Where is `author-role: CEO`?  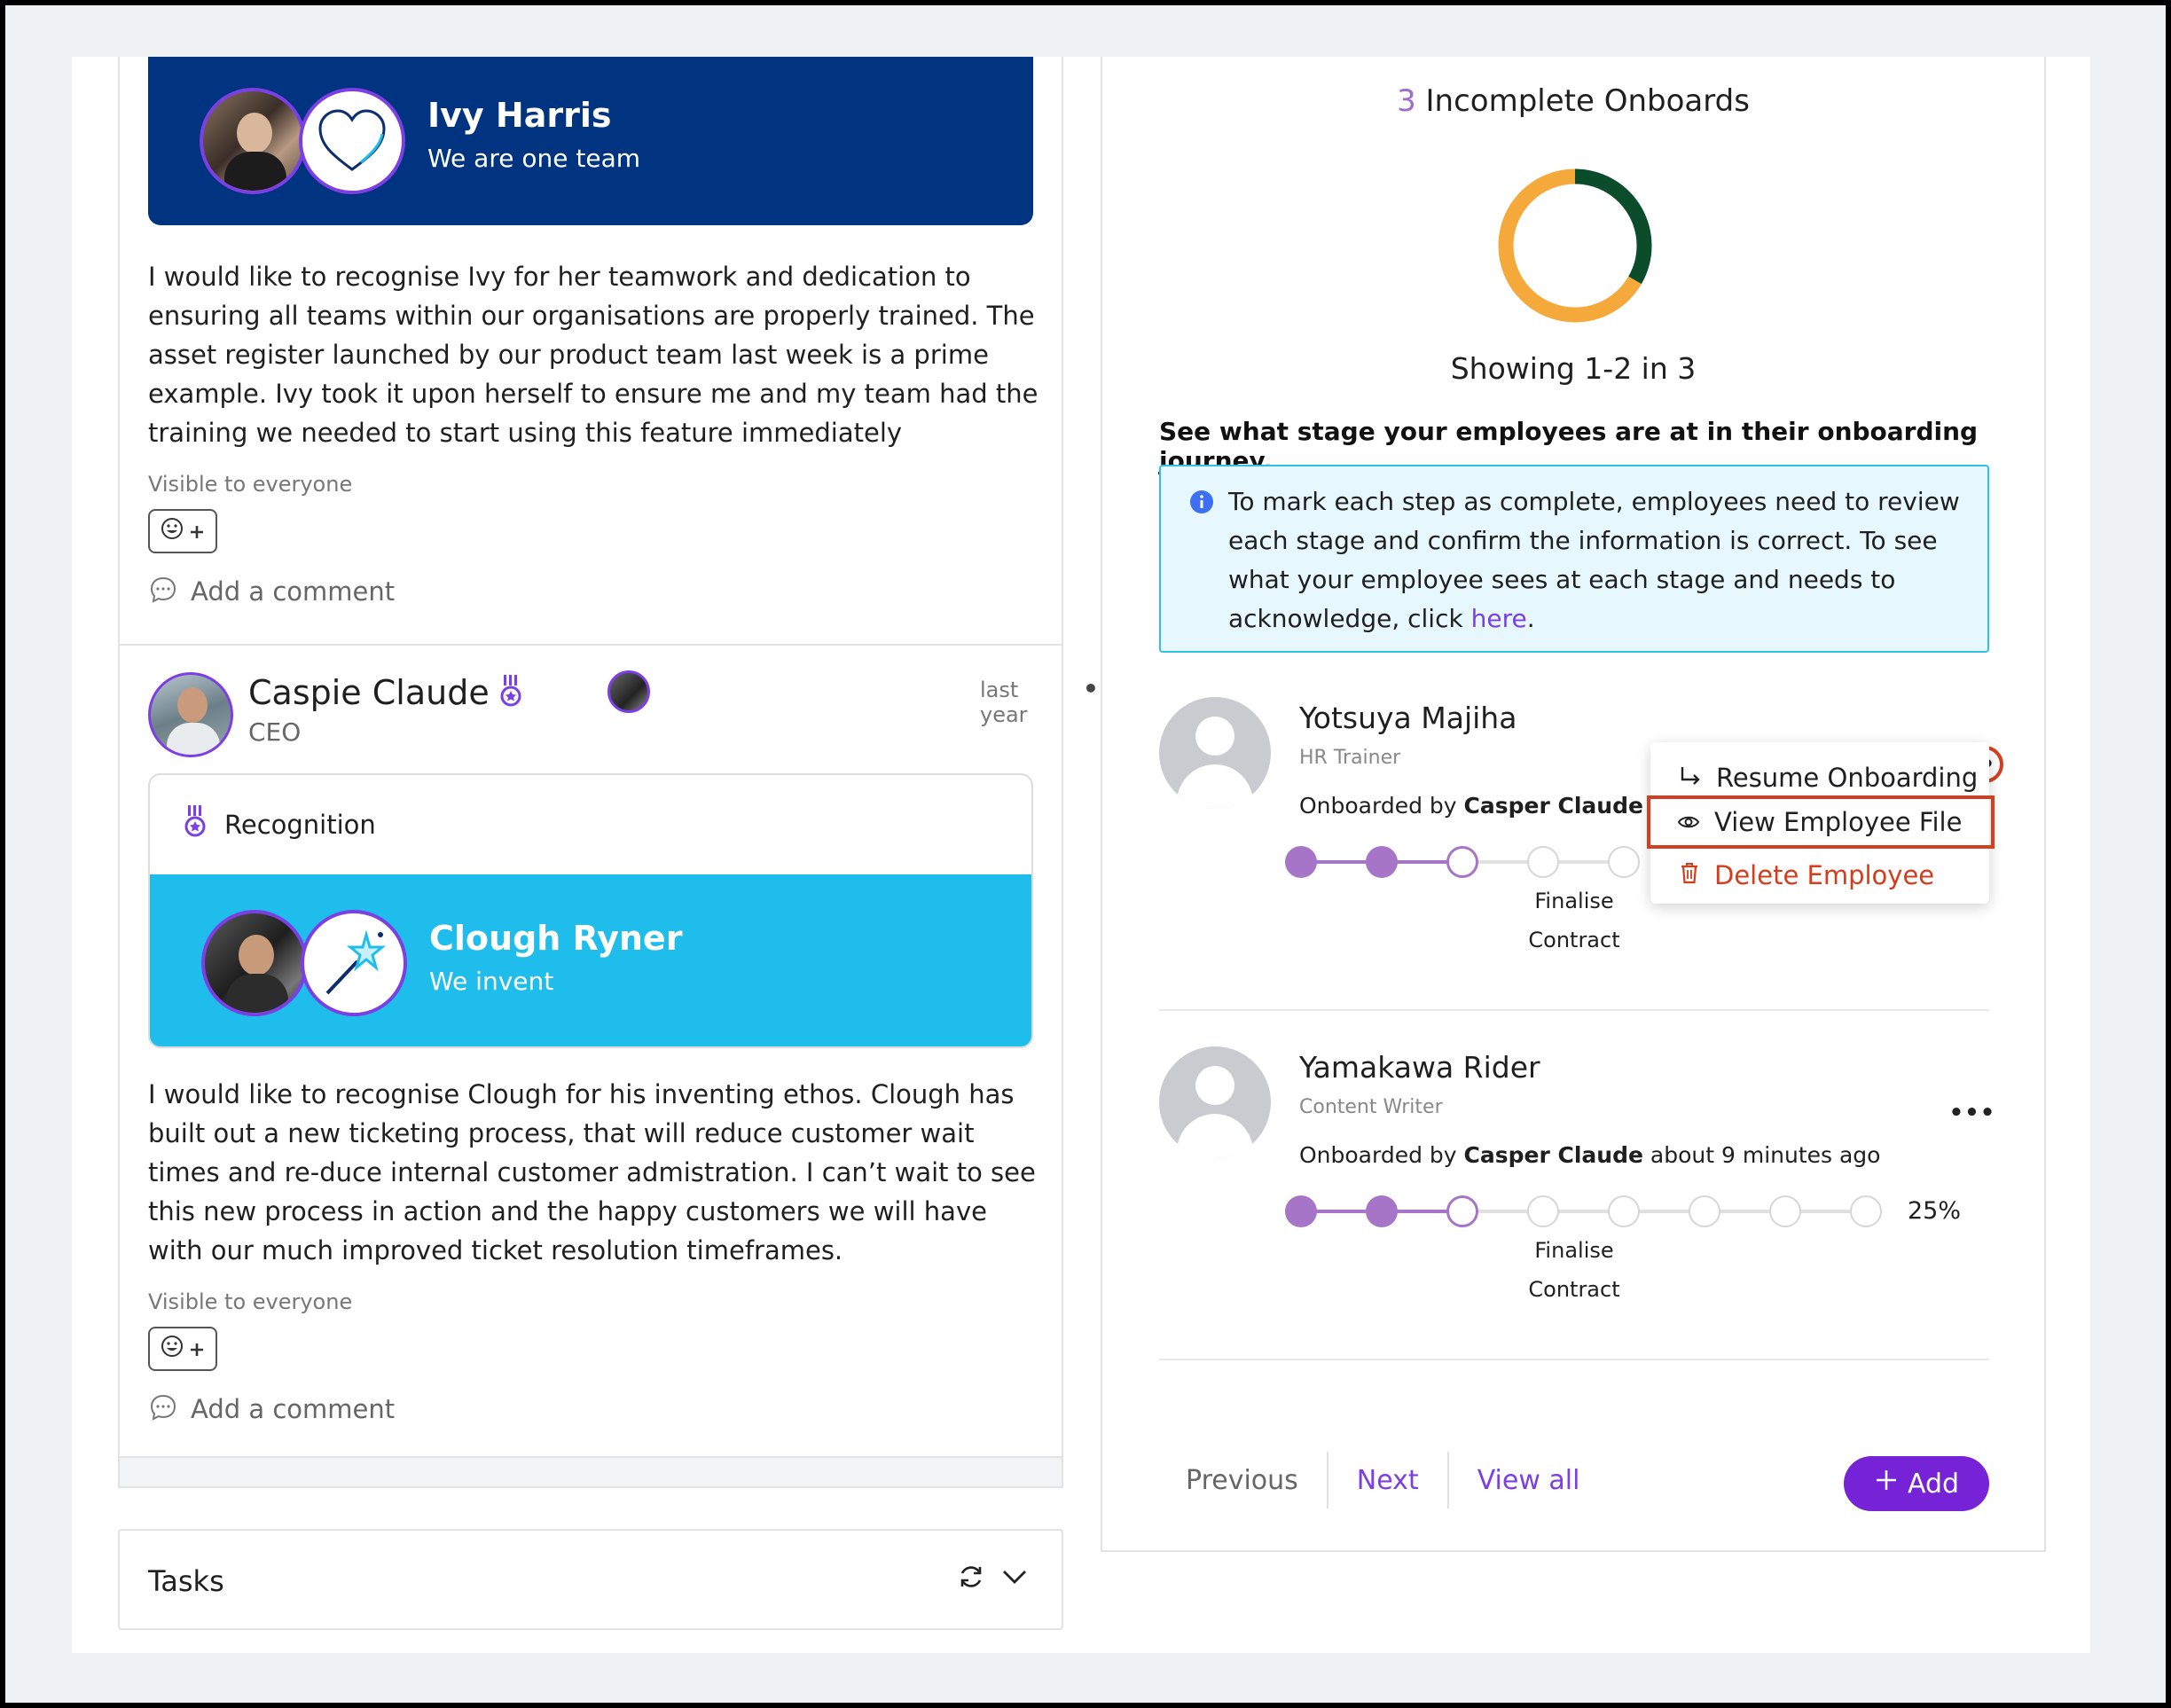
author-role: CEO is located at coordinates (275, 732).